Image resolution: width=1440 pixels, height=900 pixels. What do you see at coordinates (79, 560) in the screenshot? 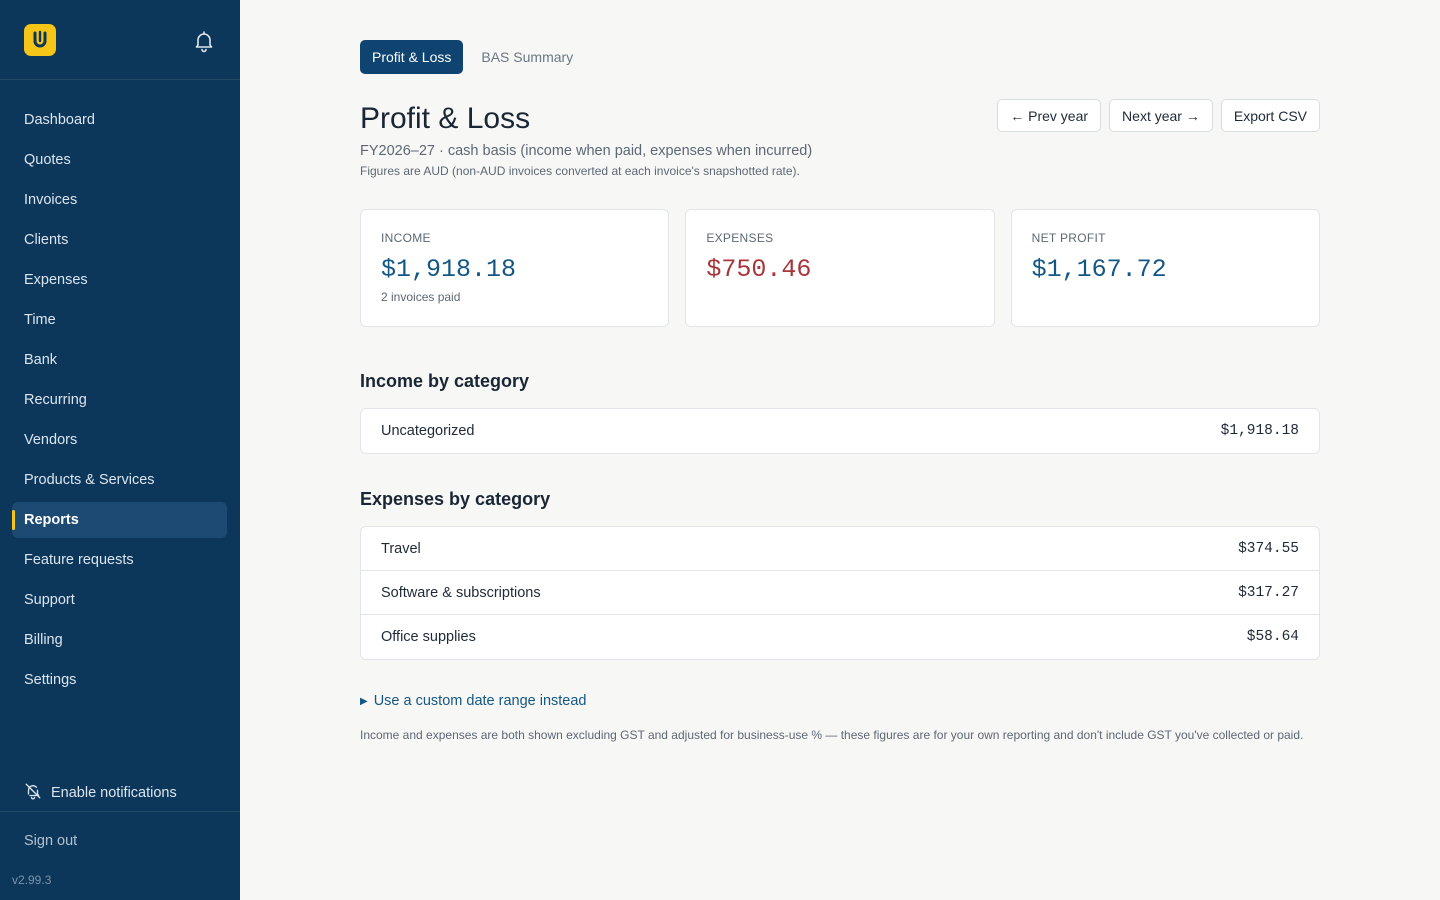
I see `sidebar-item-label: Feature requests` at bounding box center [79, 560].